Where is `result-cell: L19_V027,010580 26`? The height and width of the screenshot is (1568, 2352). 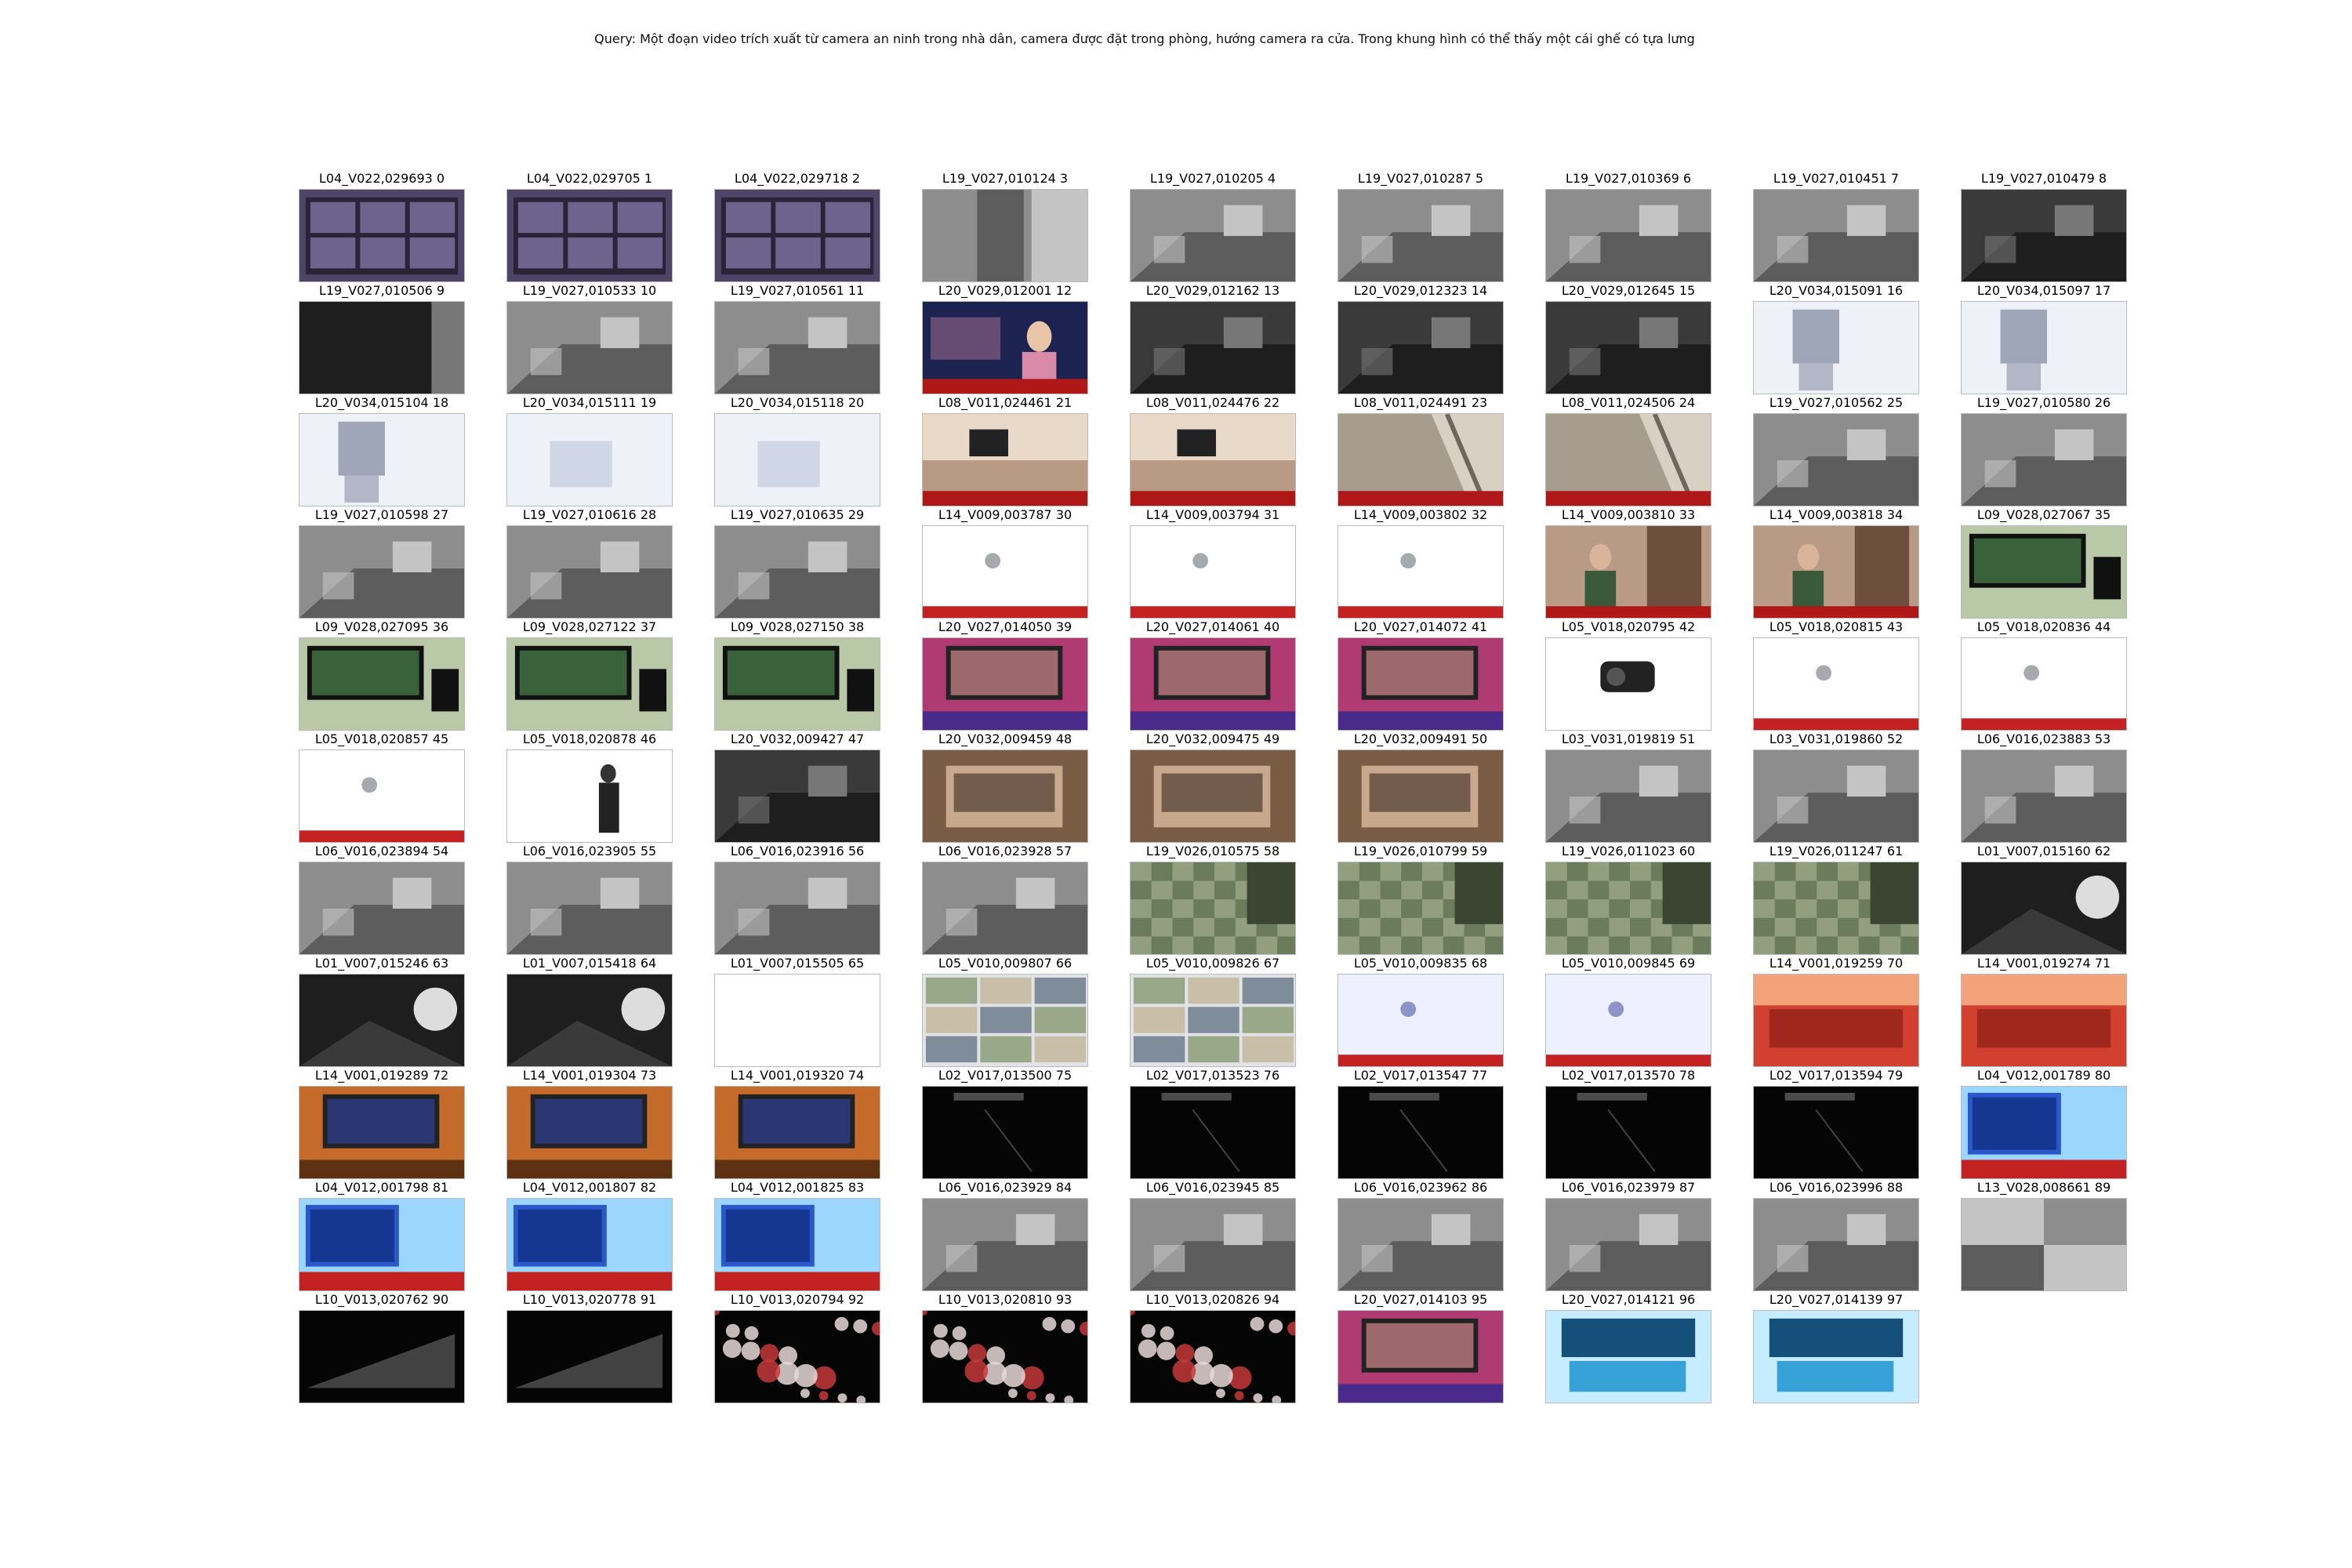 result-cell: L19_V027,010580 26 is located at coordinates (2044, 451).